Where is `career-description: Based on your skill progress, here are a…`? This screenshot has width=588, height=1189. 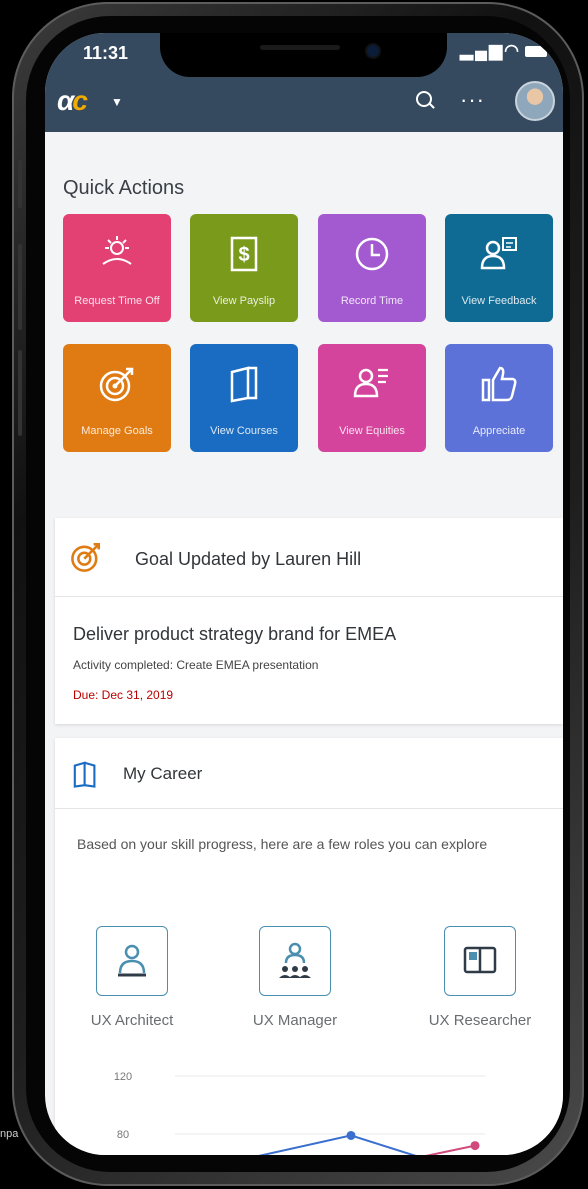
career-description: Based on your skill progress, here are a… is located at coordinates (282, 844).